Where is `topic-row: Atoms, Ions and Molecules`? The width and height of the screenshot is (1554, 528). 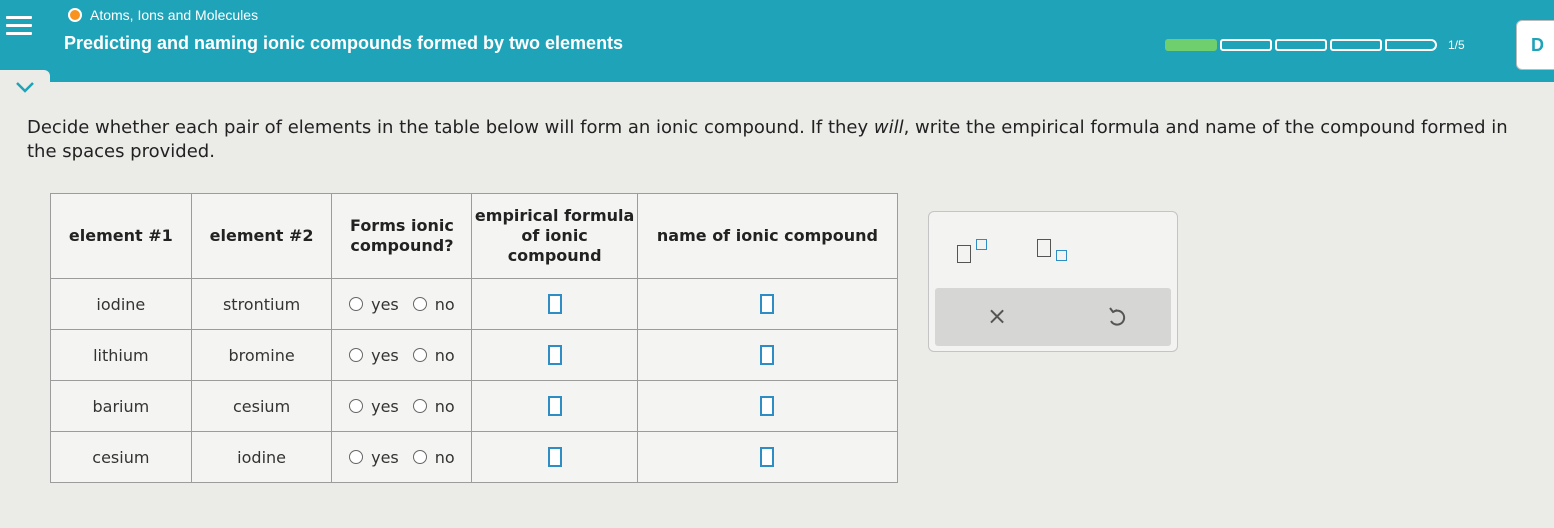 topic-row: Atoms, Ions and Molecules is located at coordinates (163, 15).